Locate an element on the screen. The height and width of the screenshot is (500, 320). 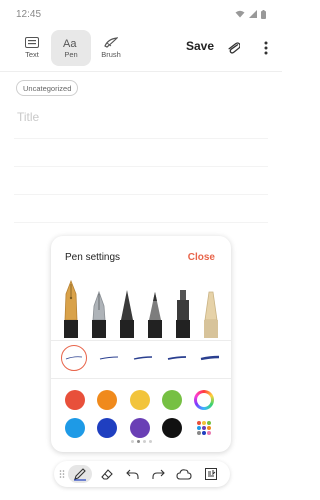
selected-stroke-indicator is located at coordinates (74, 358).